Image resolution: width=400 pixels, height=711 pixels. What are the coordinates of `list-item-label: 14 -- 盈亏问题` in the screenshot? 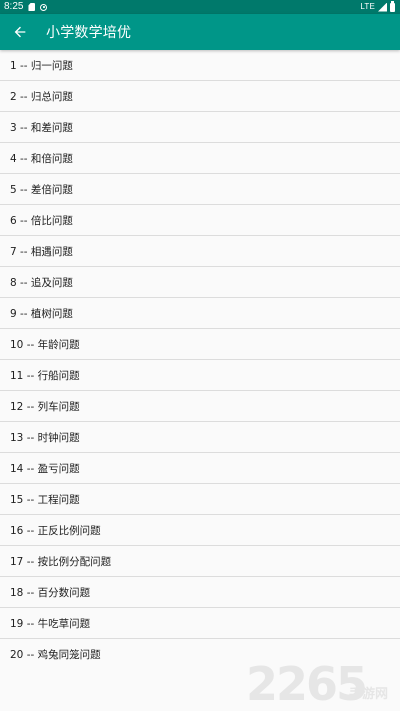 It's located at (45, 468).